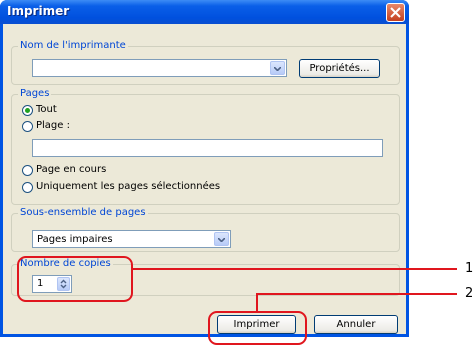  I want to click on printer-dropdown-button, so click(277, 68).